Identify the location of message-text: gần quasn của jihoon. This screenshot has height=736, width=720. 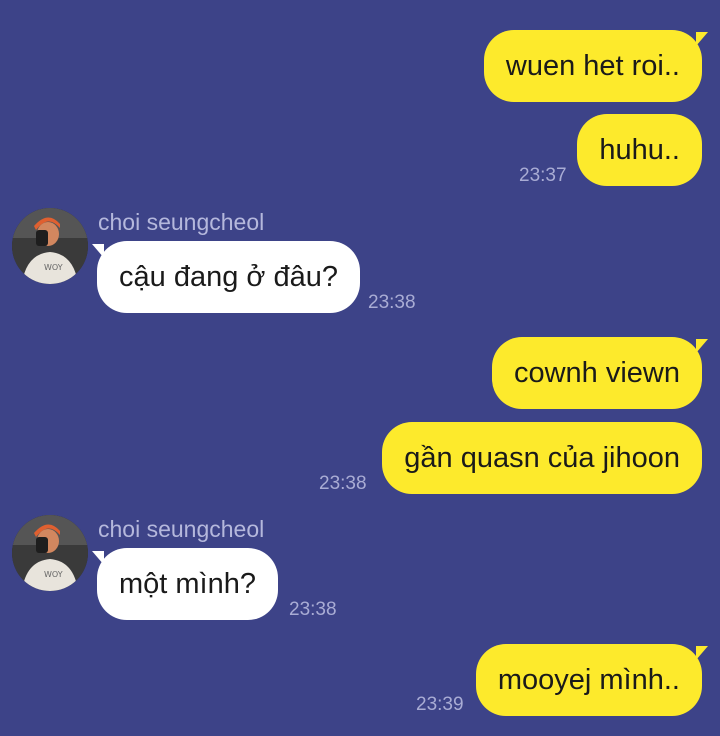
(542, 457).